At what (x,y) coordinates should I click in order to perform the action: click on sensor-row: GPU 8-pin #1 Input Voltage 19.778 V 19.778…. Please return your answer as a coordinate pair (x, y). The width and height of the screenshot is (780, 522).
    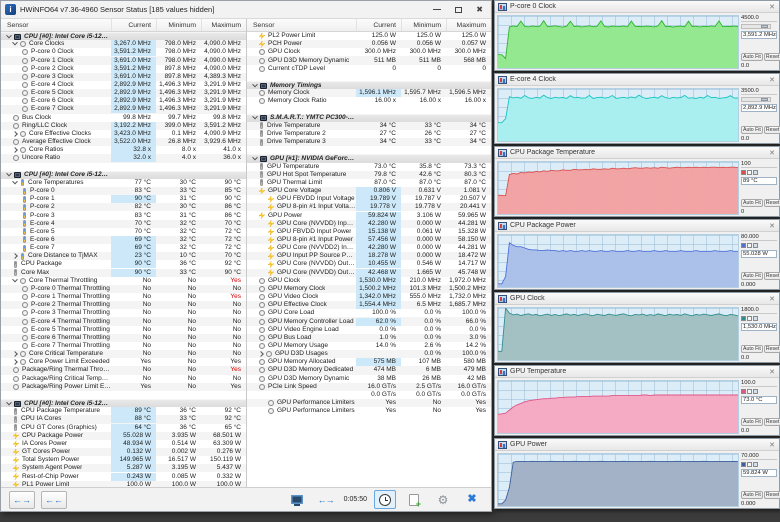
    Looking at the image, I should click on (369, 207).